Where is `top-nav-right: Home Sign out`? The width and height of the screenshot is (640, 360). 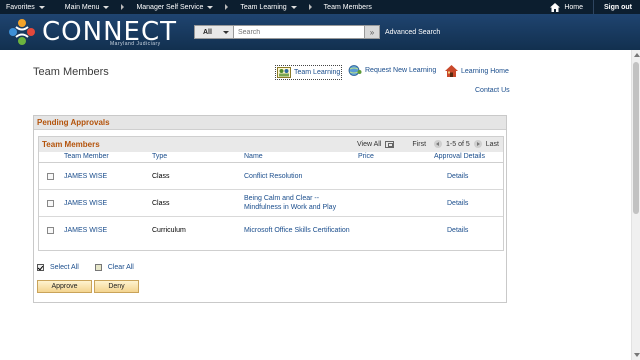 top-nav-right: Home Sign out is located at coordinates (590, 7).